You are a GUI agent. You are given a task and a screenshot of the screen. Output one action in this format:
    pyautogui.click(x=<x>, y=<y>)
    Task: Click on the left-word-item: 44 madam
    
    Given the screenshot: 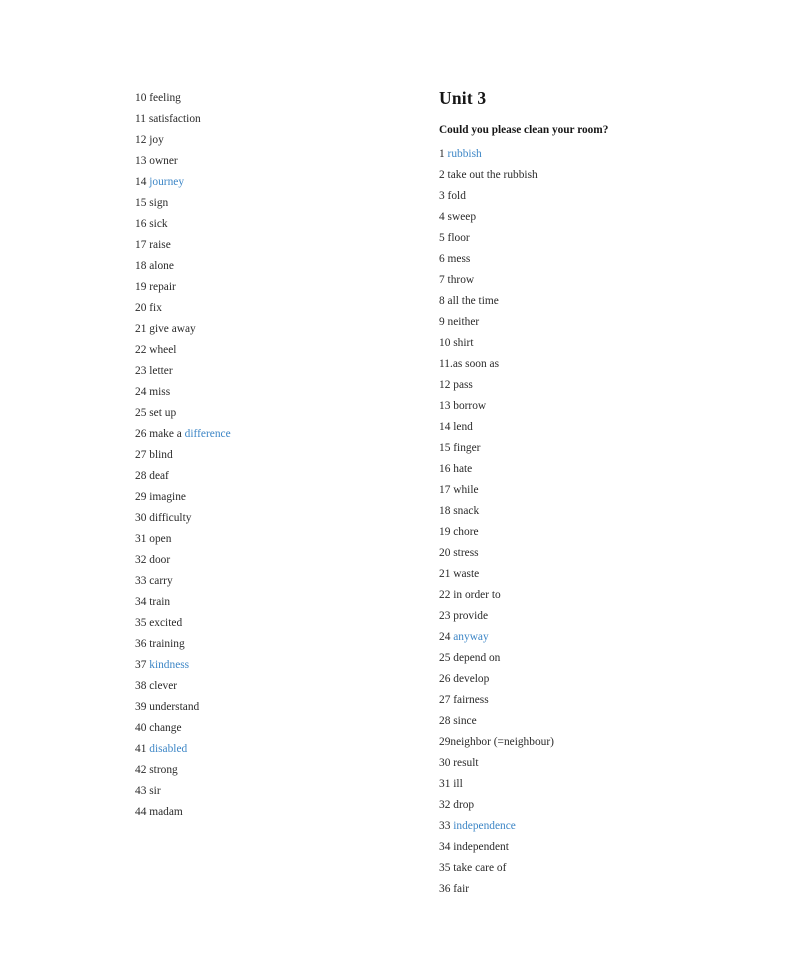 What is the action you would take?
    pyautogui.click(x=275, y=812)
    